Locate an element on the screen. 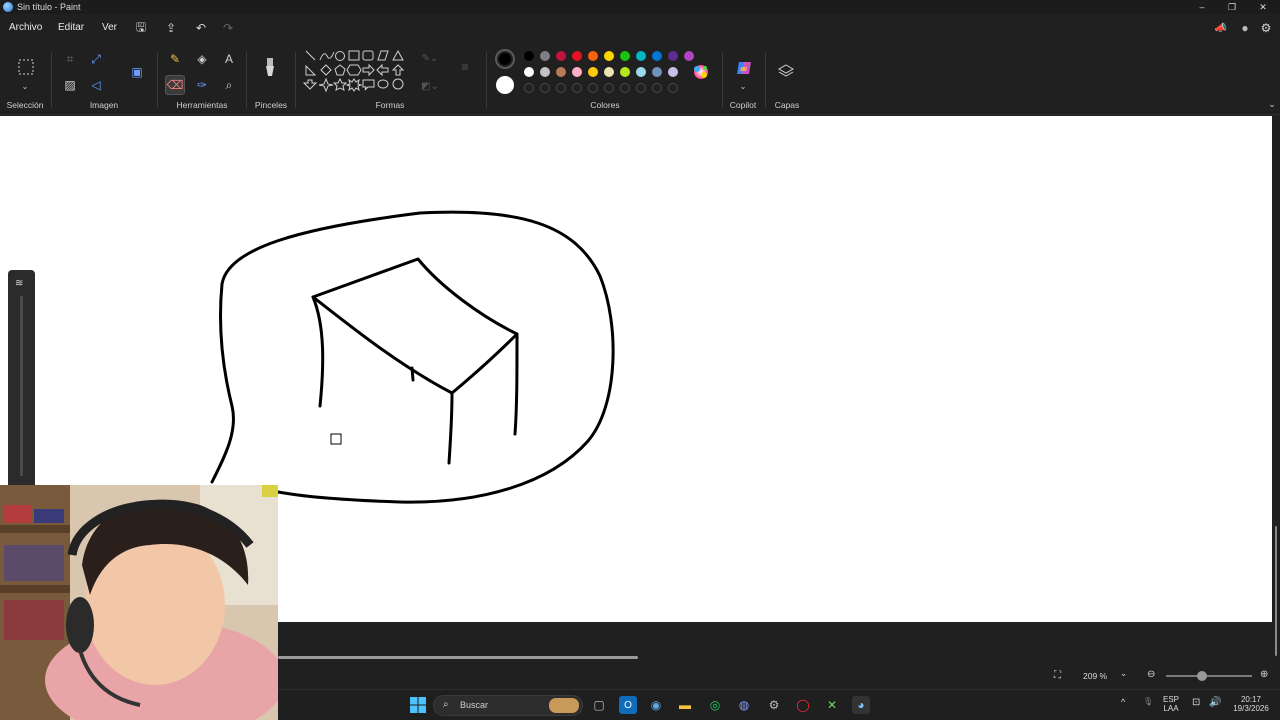 This screenshot has width=1280, height=720. paint-app-icon is located at coordinates (8, 7).